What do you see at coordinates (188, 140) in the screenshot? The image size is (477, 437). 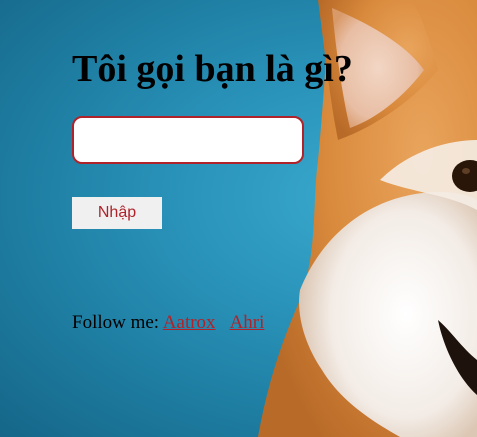 I see `name-input` at bounding box center [188, 140].